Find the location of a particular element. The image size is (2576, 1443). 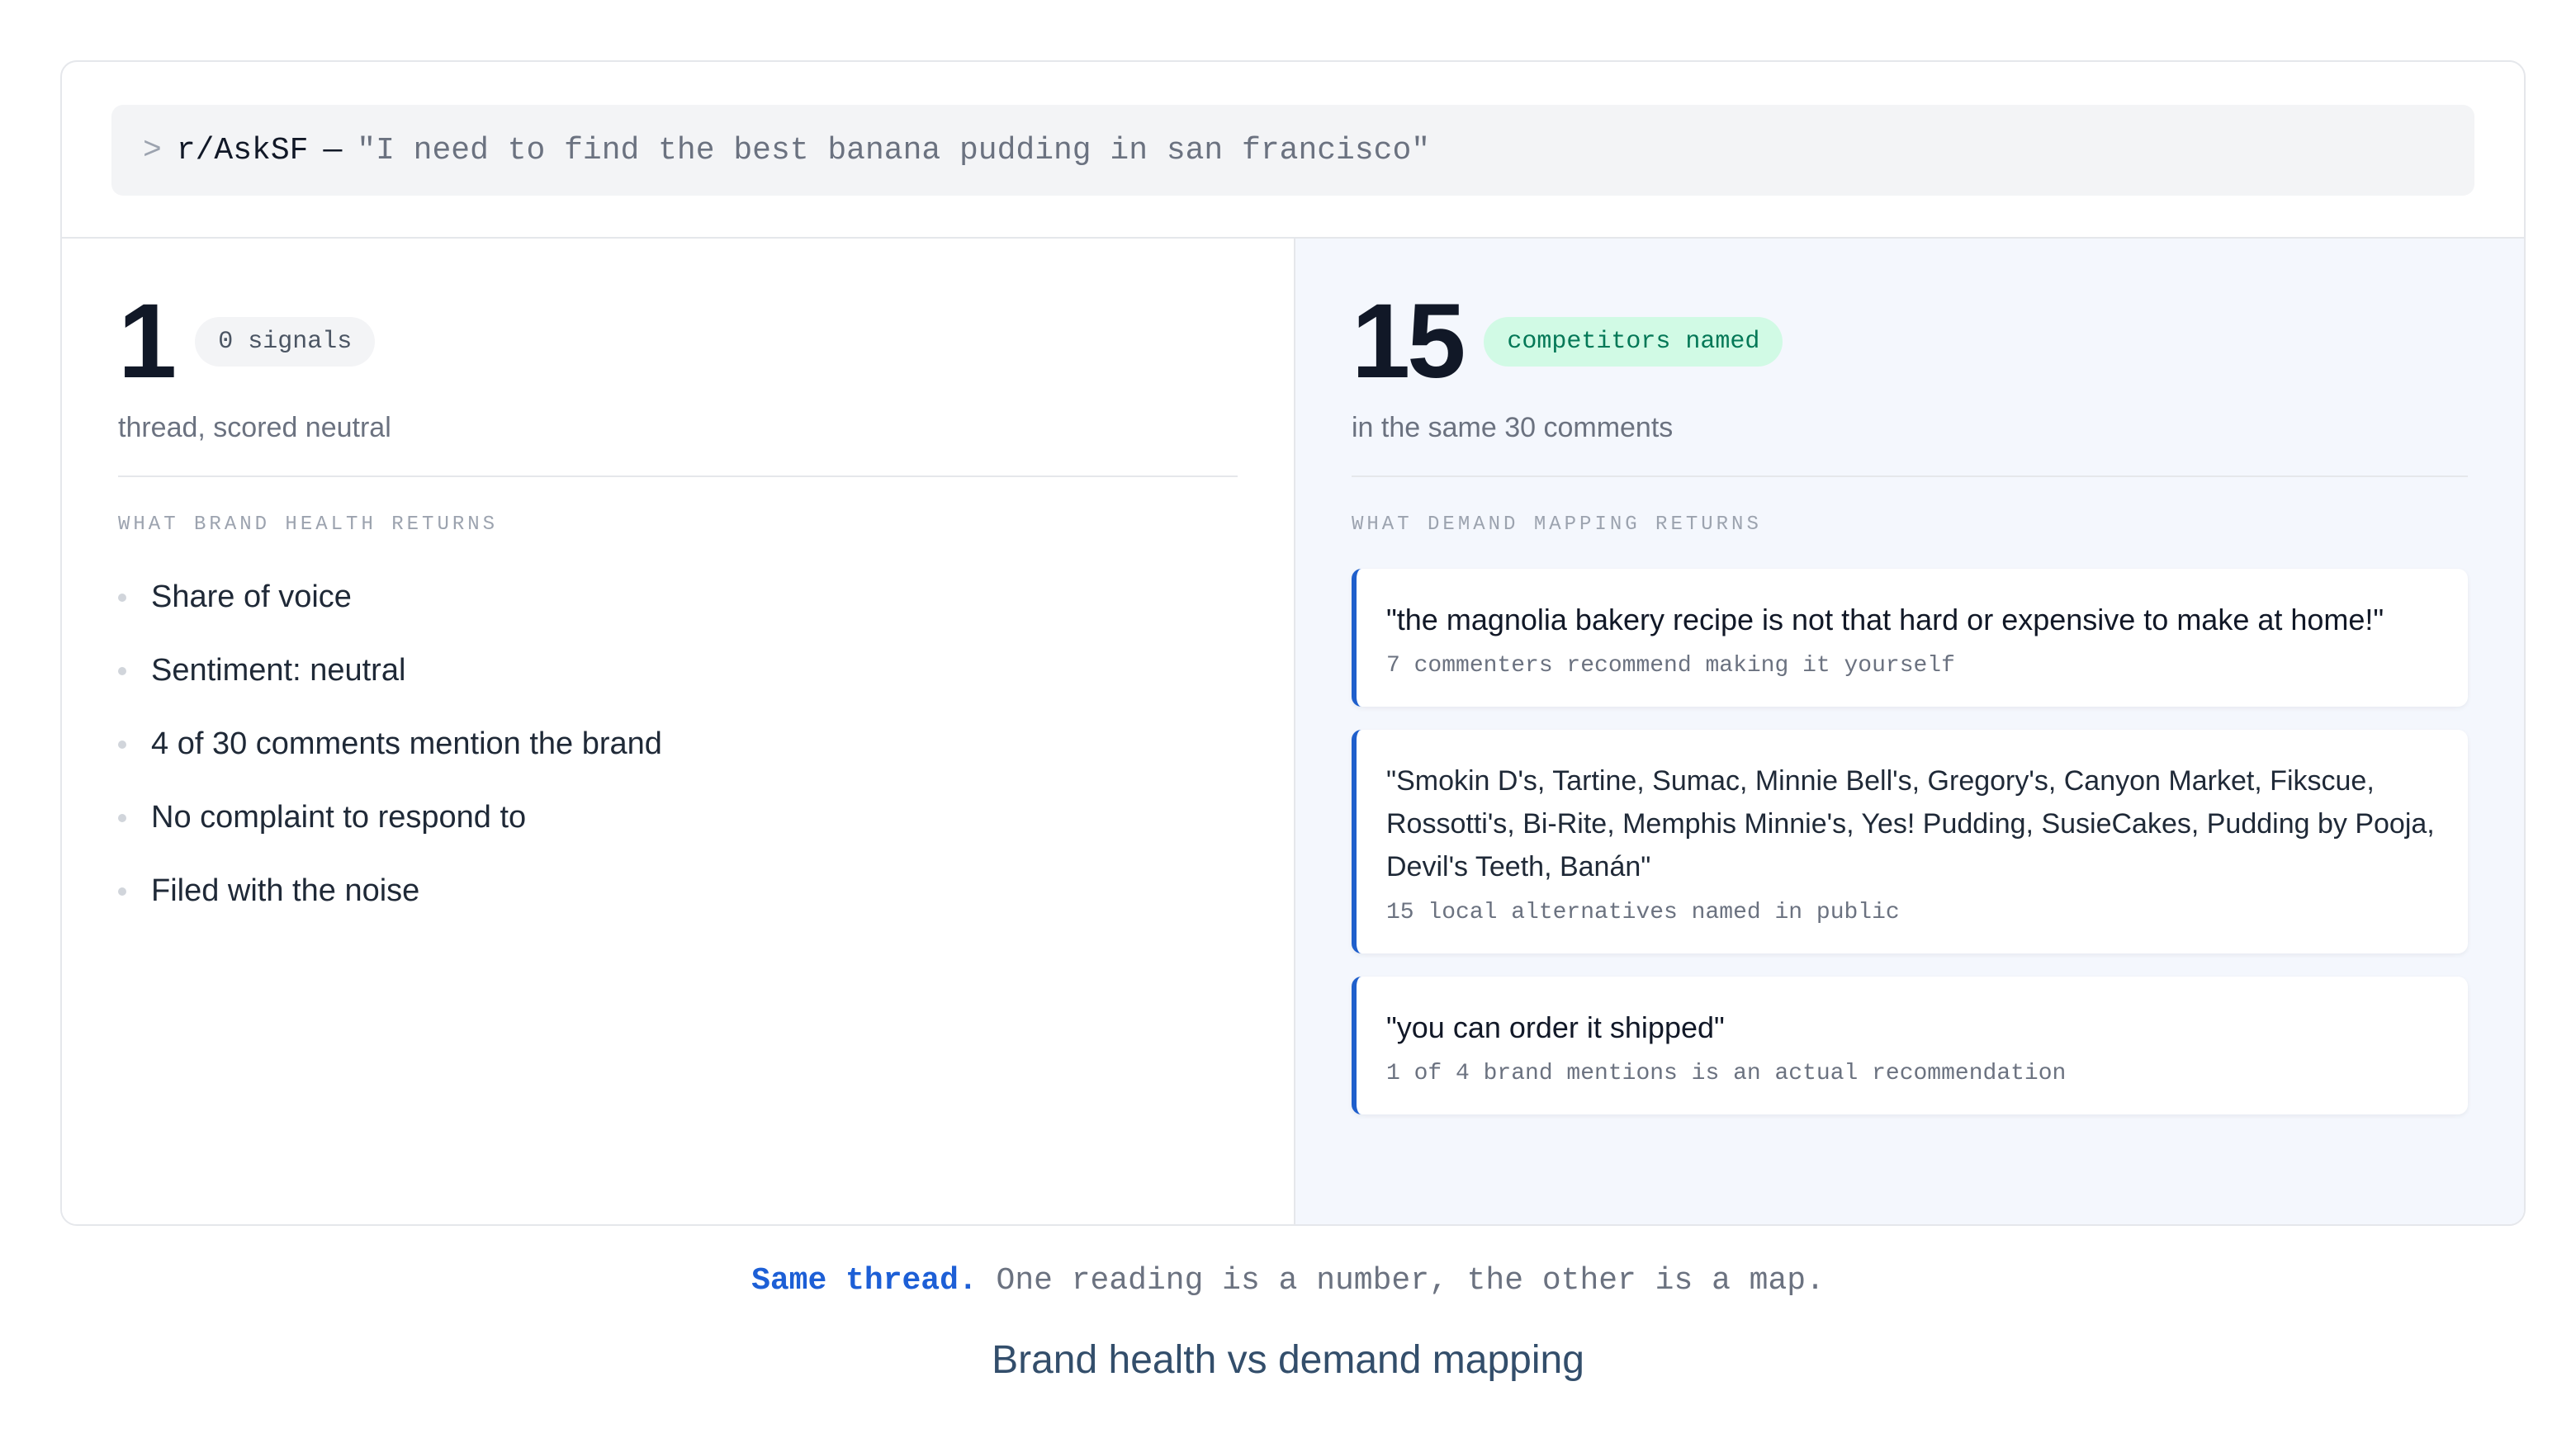

list-item-text: No complaint to respond to is located at coordinates (339, 817).